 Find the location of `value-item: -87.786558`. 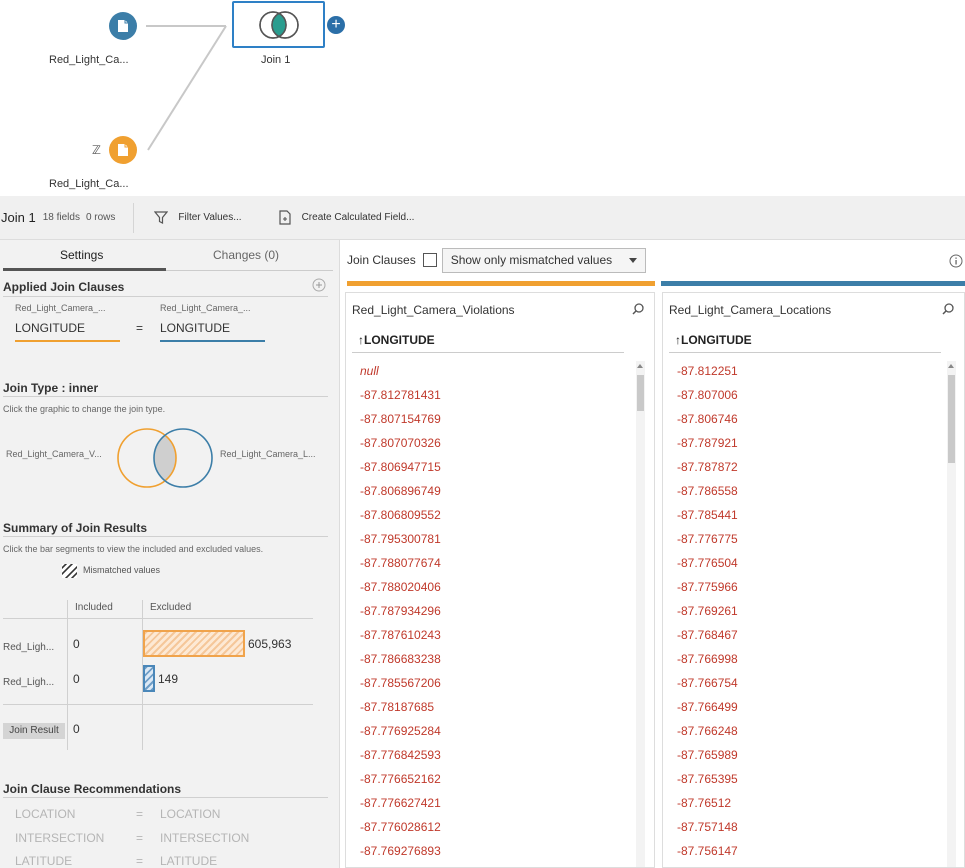

value-item: -87.786558 is located at coordinates (707, 491).